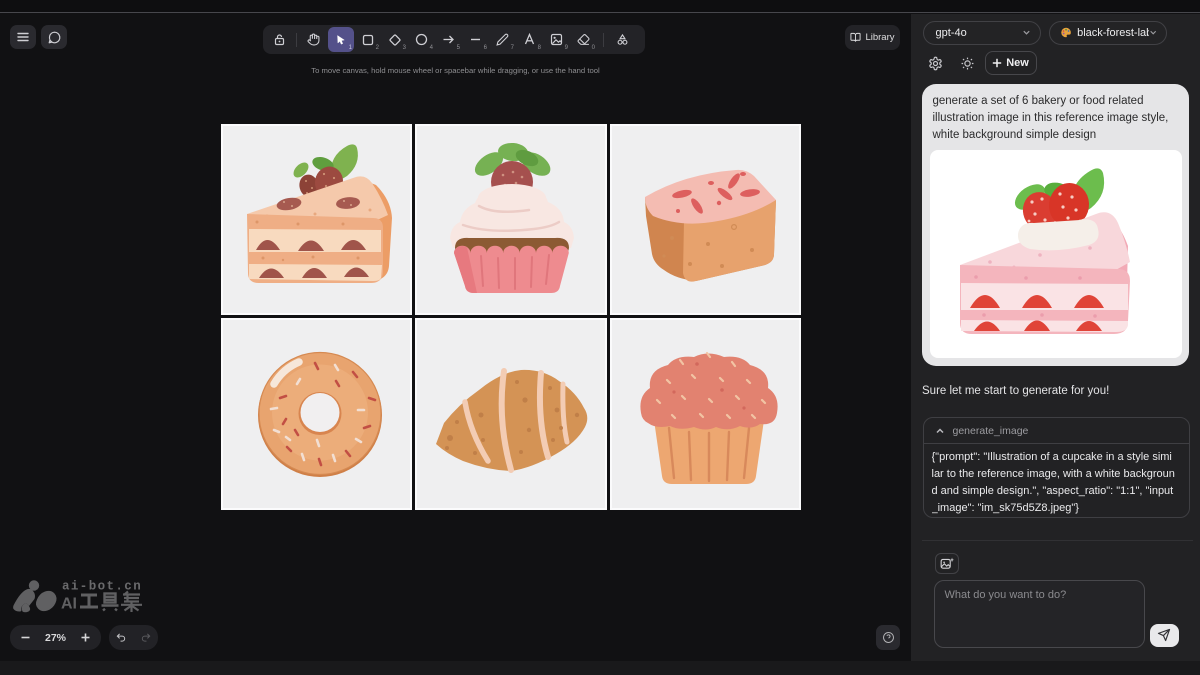  Describe the element at coordinates (102, 587) in the screenshot. I see `svg-text: ai-bot.cn` at that location.